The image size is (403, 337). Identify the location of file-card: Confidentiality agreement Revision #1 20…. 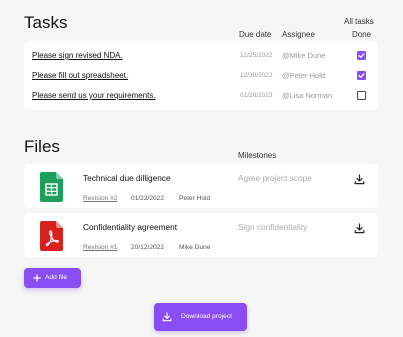
(201, 235).